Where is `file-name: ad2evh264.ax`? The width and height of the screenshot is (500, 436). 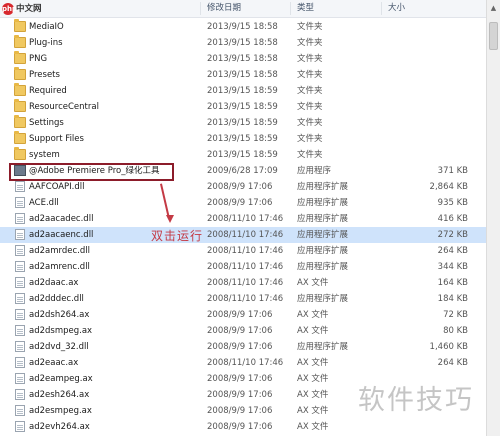
file-name: ad2evh264.ax is located at coordinates (59, 427).